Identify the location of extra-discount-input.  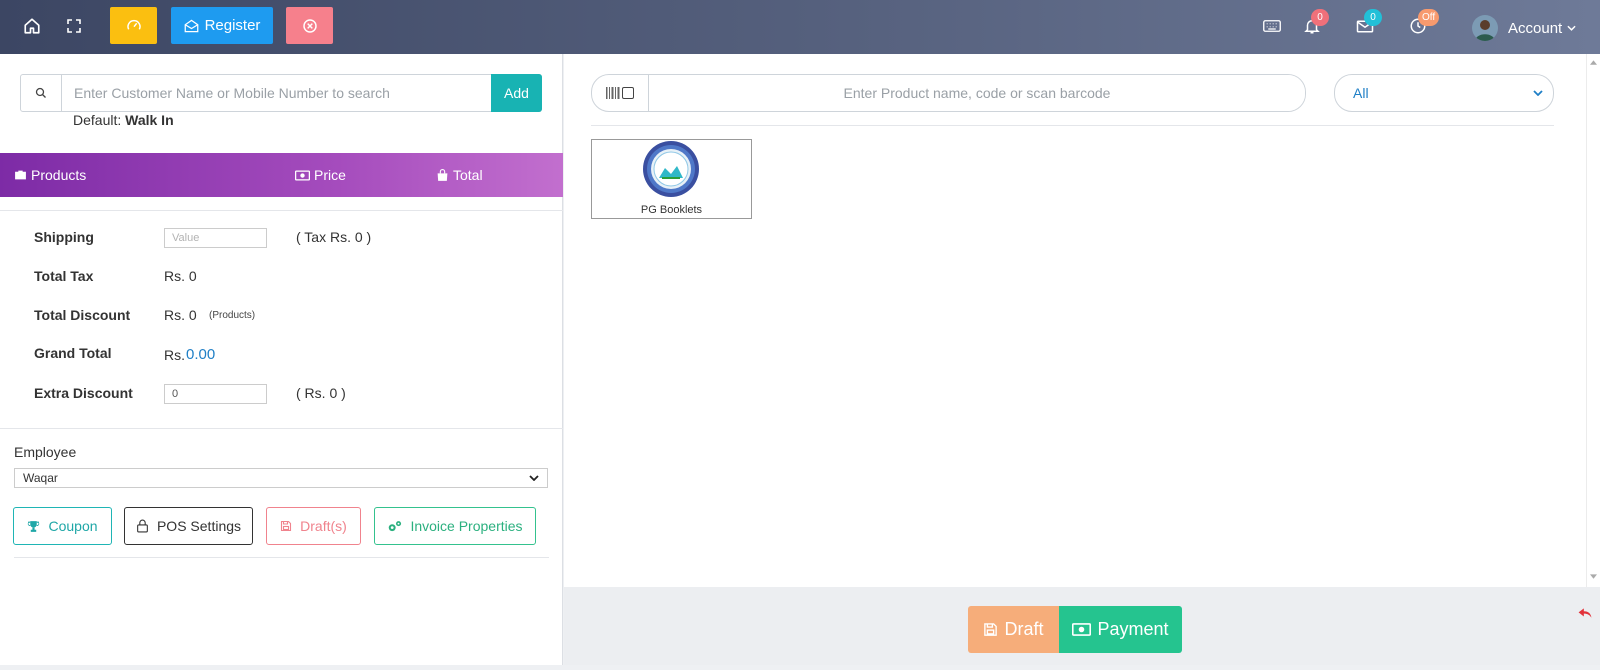
(215, 394).